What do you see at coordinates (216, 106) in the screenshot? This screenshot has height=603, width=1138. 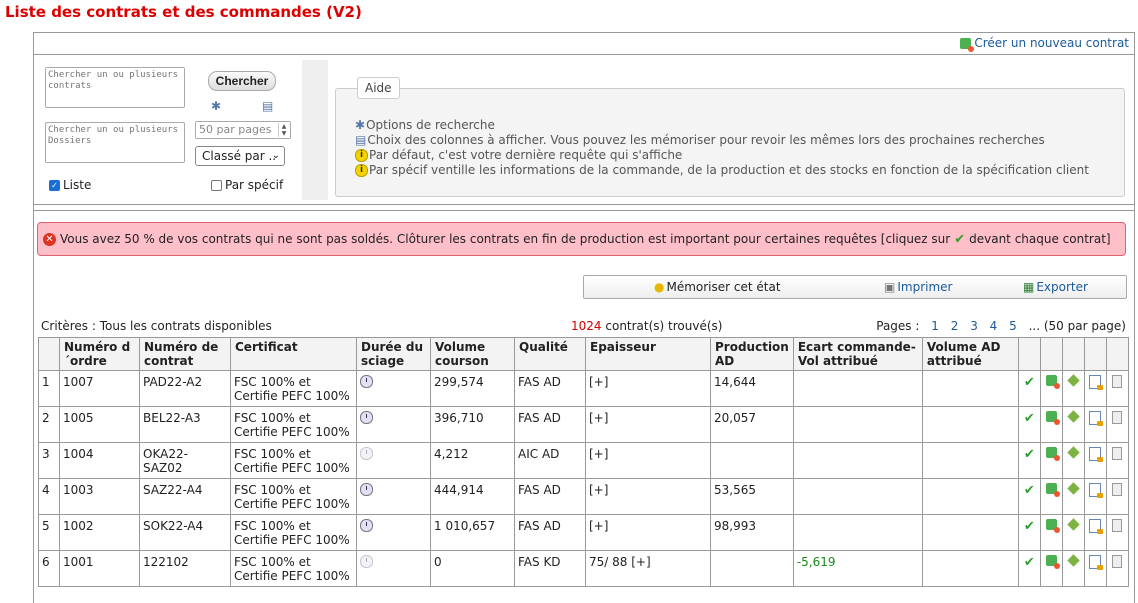 I see `search-options-icon: ✱` at bounding box center [216, 106].